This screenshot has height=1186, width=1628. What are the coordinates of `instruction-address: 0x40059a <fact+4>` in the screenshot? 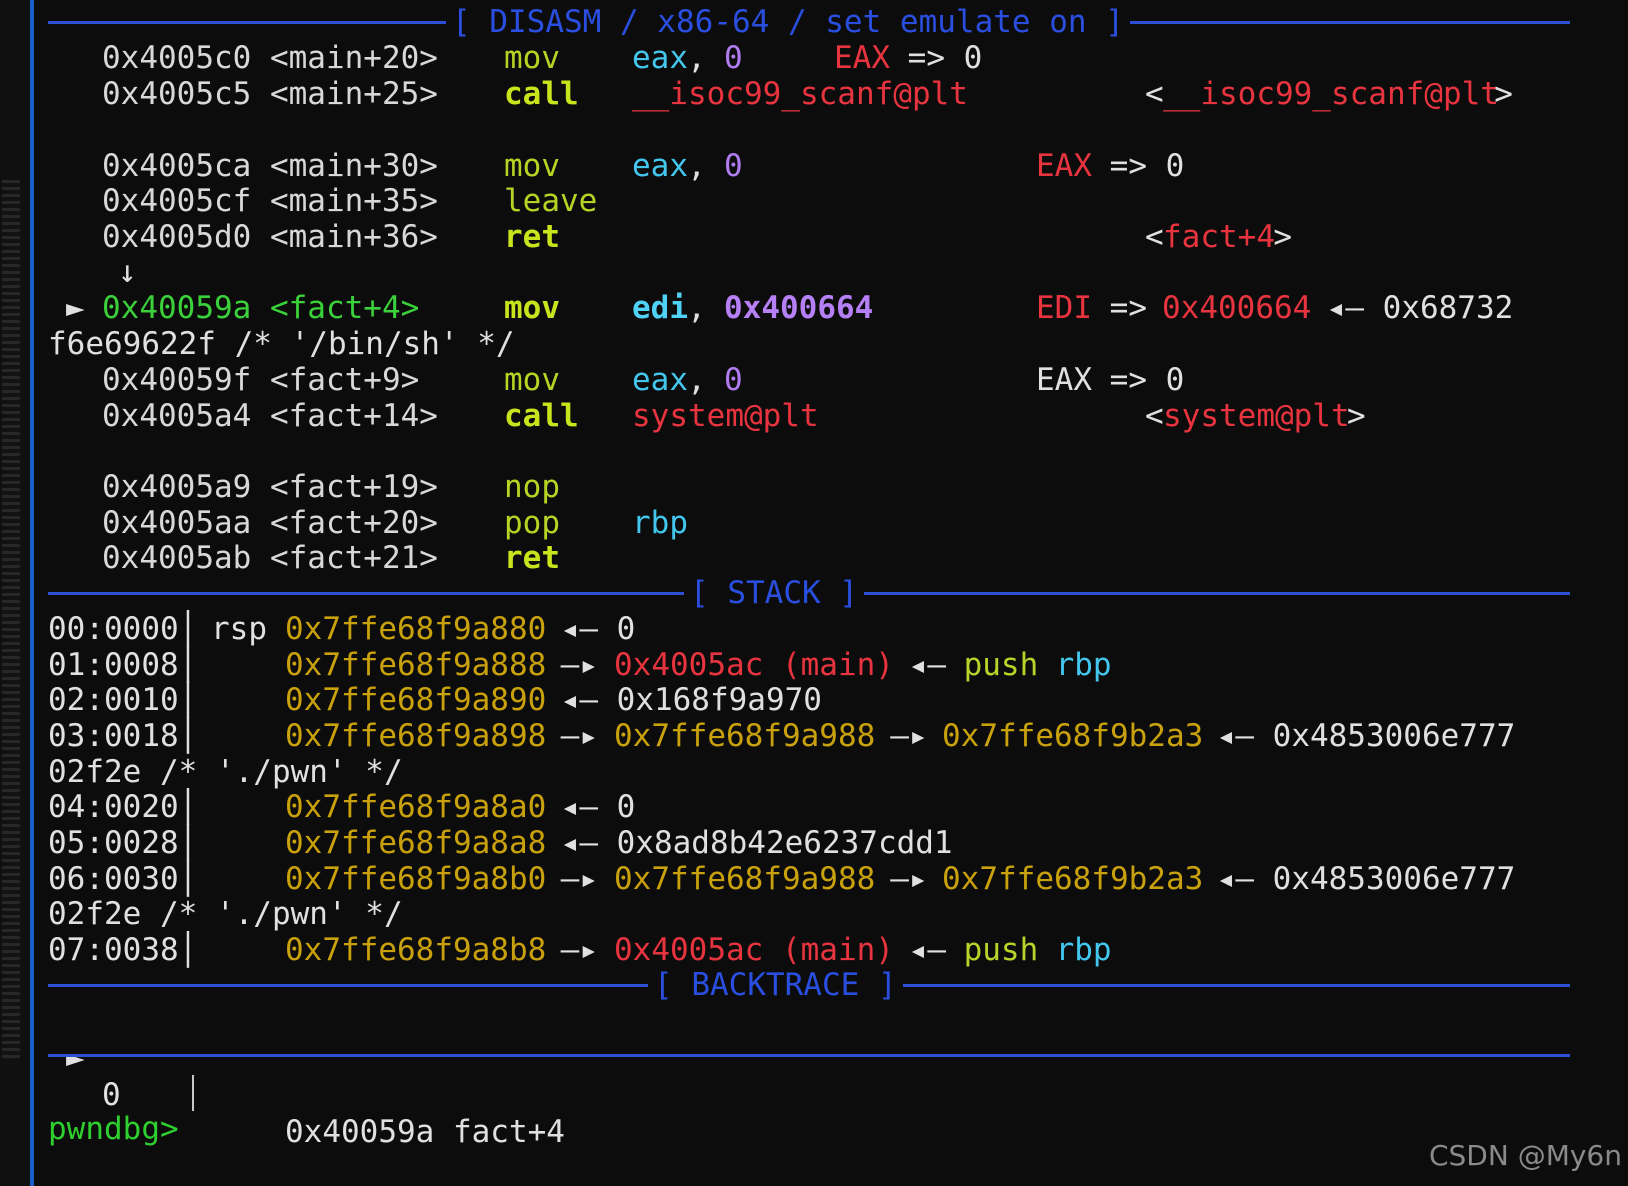 It's located at (261, 308).